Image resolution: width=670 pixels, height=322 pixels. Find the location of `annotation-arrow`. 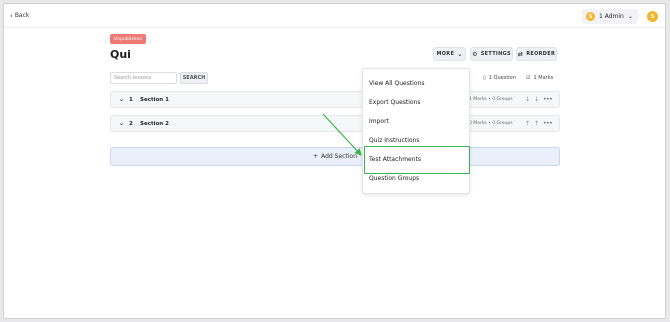

annotation-arrow is located at coordinates (342, 134).